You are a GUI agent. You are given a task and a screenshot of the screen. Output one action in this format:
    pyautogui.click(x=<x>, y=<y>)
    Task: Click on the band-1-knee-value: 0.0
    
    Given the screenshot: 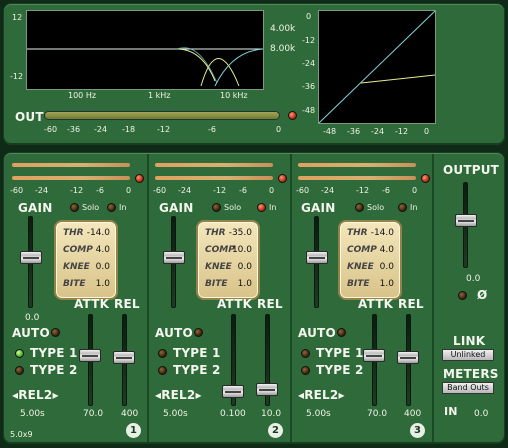 What is the action you would take?
    pyautogui.click(x=103, y=267)
    